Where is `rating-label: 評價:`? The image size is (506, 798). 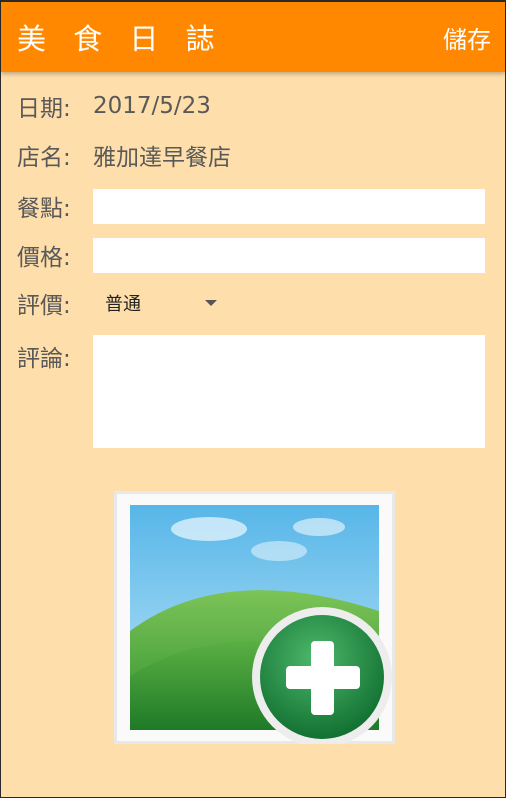 rating-label: 評價: is located at coordinates (44, 306).